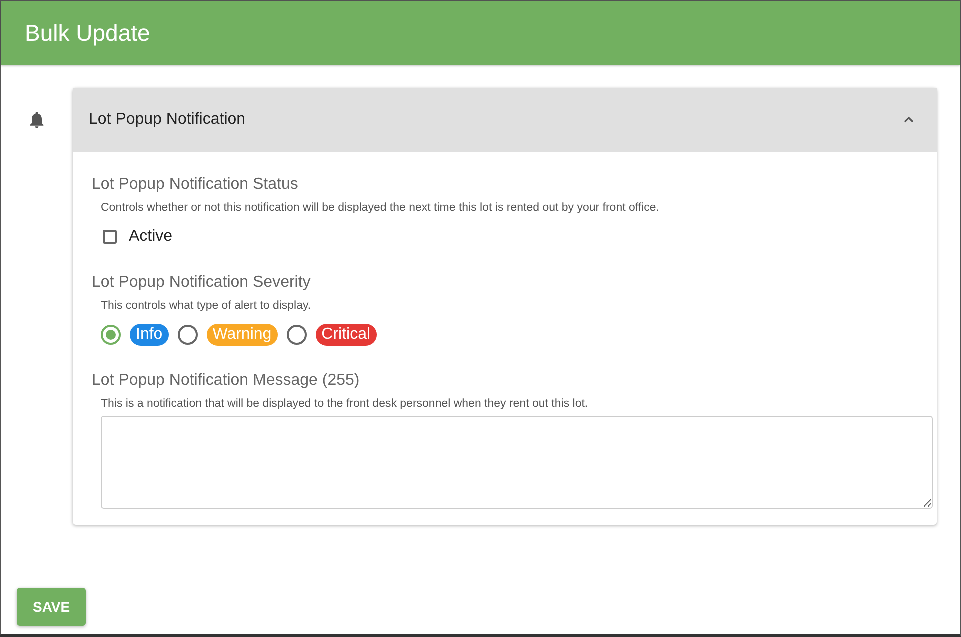 The image size is (961, 637). What do you see at coordinates (345, 404) in the screenshot?
I see `section-description: This is a notification that will be displayed to the front desk personnel when they rent out this lot.` at bounding box center [345, 404].